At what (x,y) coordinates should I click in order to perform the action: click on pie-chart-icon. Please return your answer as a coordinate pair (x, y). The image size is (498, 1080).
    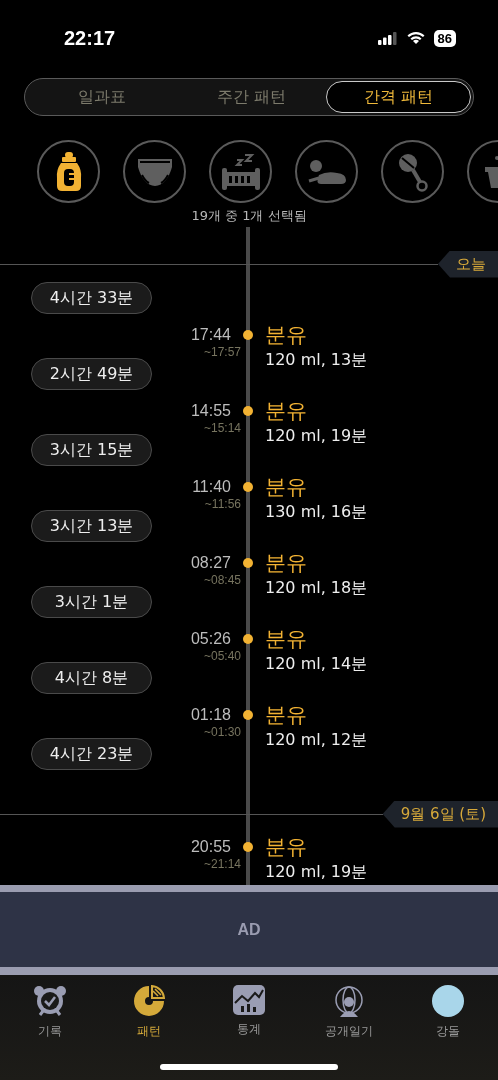
    Looking at the image, I should click on (149, 1001).